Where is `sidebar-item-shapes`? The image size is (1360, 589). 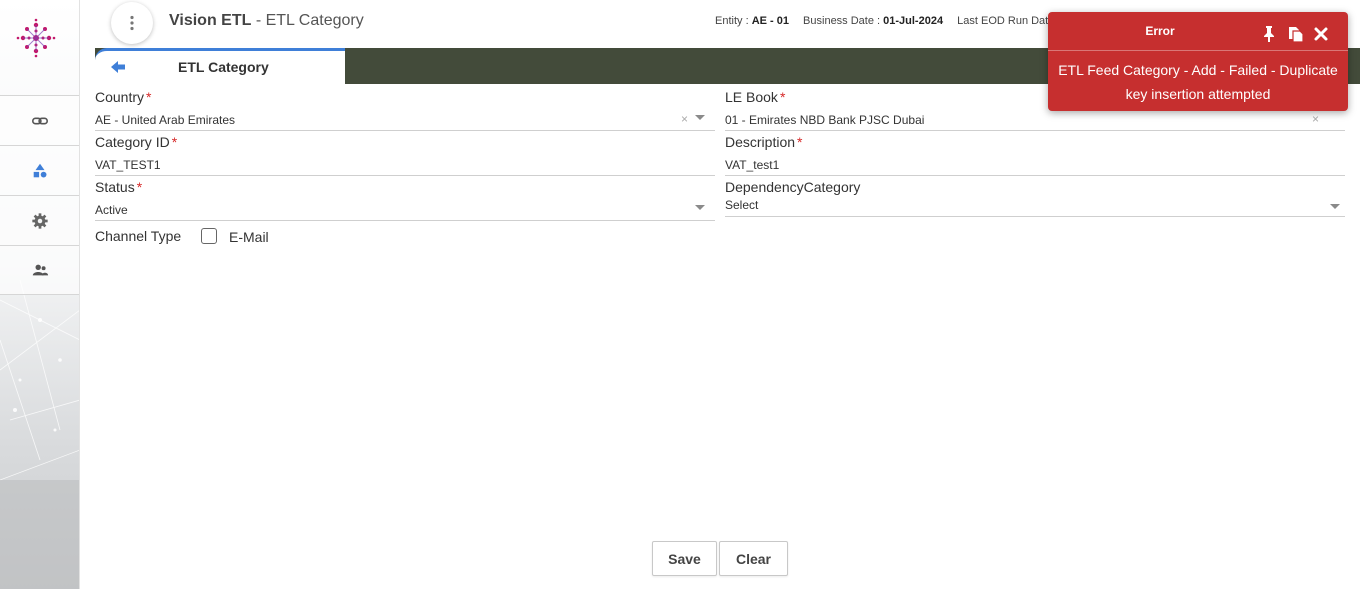
sidebar-item-shapes is located at coordinates (39, 170).